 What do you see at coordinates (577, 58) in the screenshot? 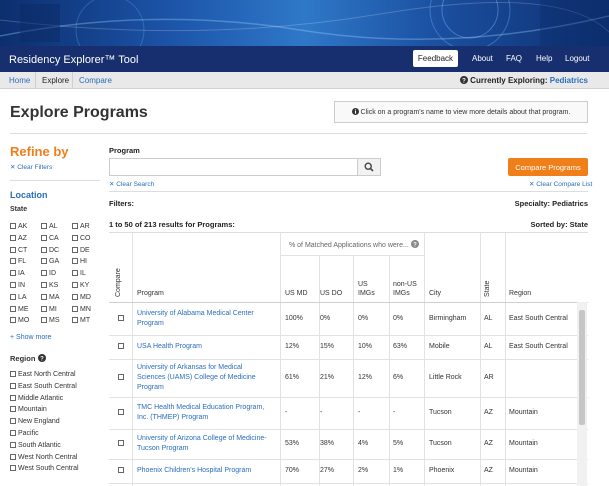
I see `nav-link-logout: Logout` at bounding box center [577, 58].